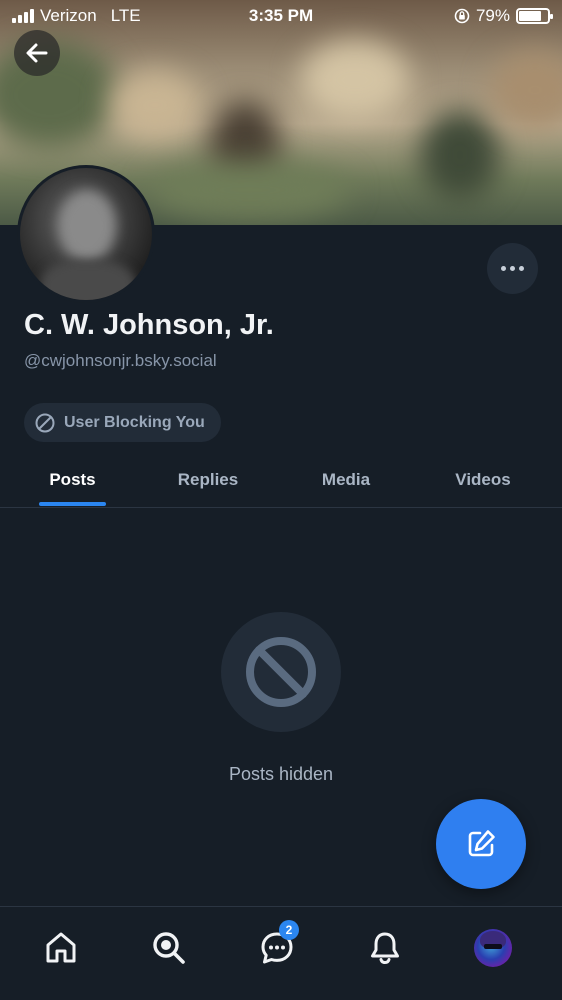  What do you see at coordinates (149, 325) in the screenshot?
I see `display-name: C. W. Johnson, Jr.` at bounding box center [149, 325].